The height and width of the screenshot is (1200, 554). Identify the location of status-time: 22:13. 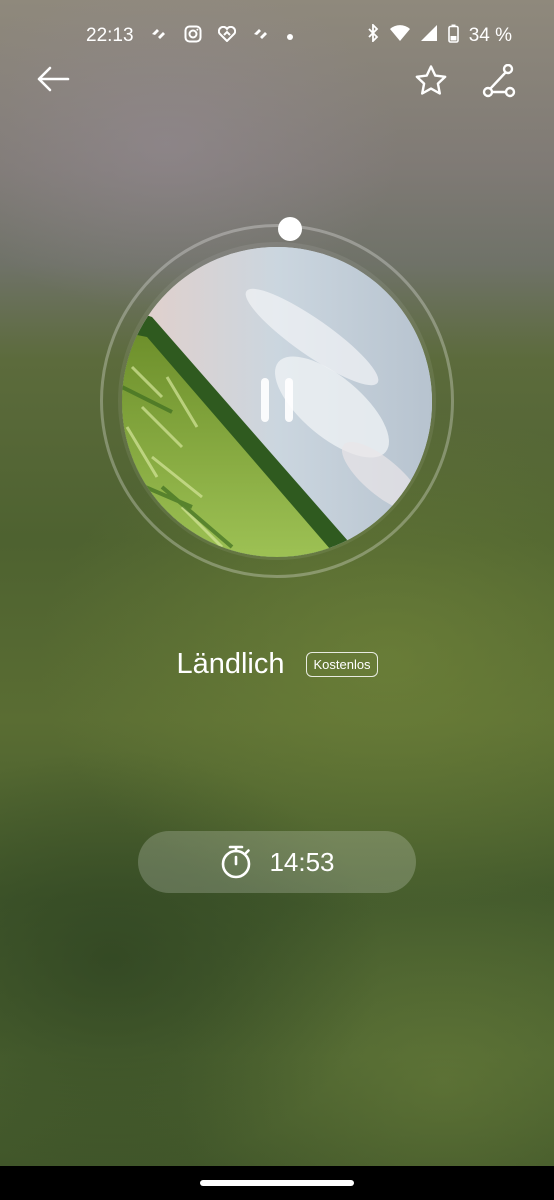
(110, 35).